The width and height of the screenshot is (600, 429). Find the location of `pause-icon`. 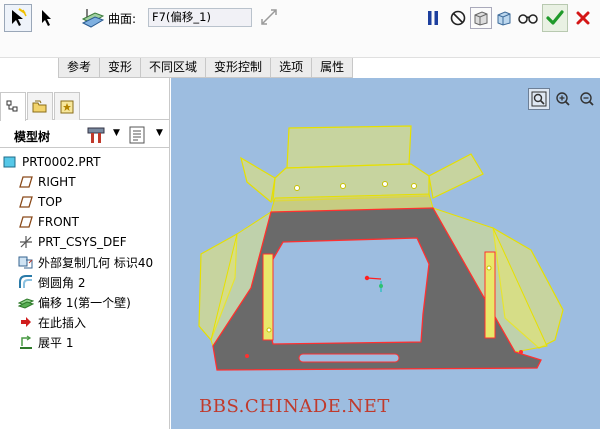

pause-icon is located at coordinates (433, 18).